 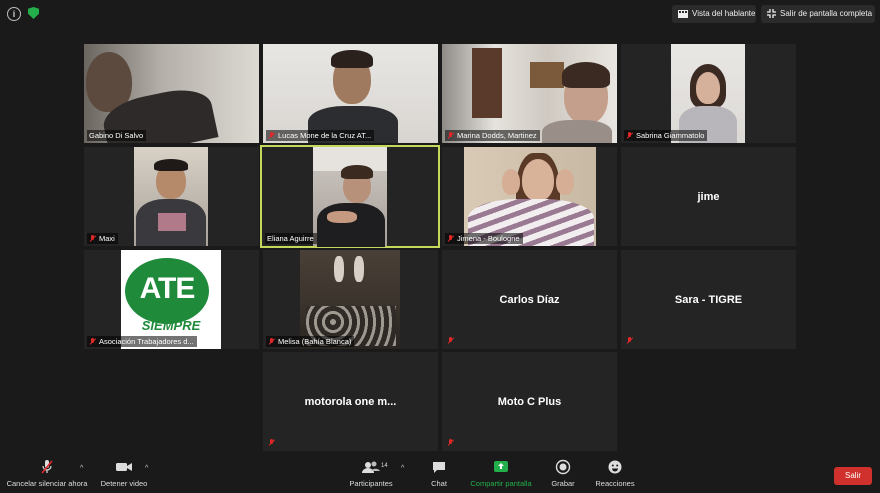 I want to click on participant-tile-carlos: Carlos Díaz, so click(x=529, y=299).